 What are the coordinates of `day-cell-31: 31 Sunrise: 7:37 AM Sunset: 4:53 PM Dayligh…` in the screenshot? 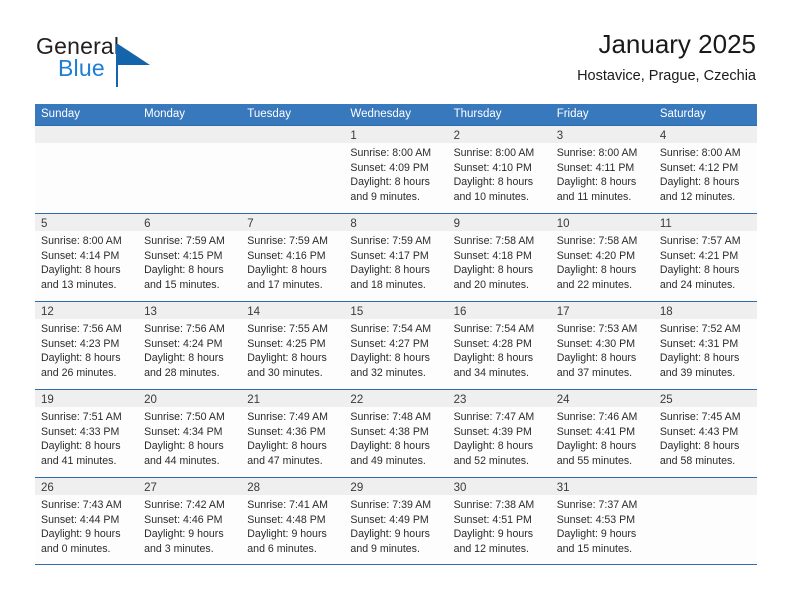 It's located at (602, 521).